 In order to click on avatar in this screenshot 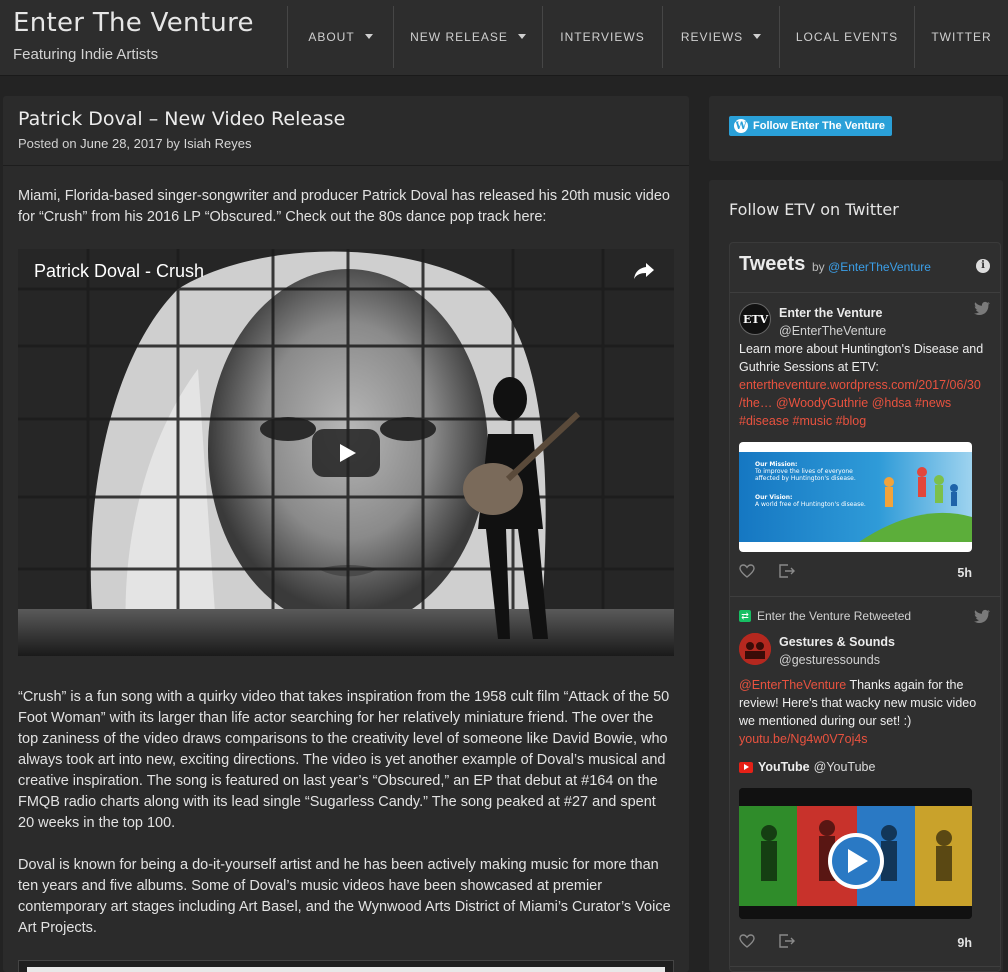, I will do `click(755, 649)`.